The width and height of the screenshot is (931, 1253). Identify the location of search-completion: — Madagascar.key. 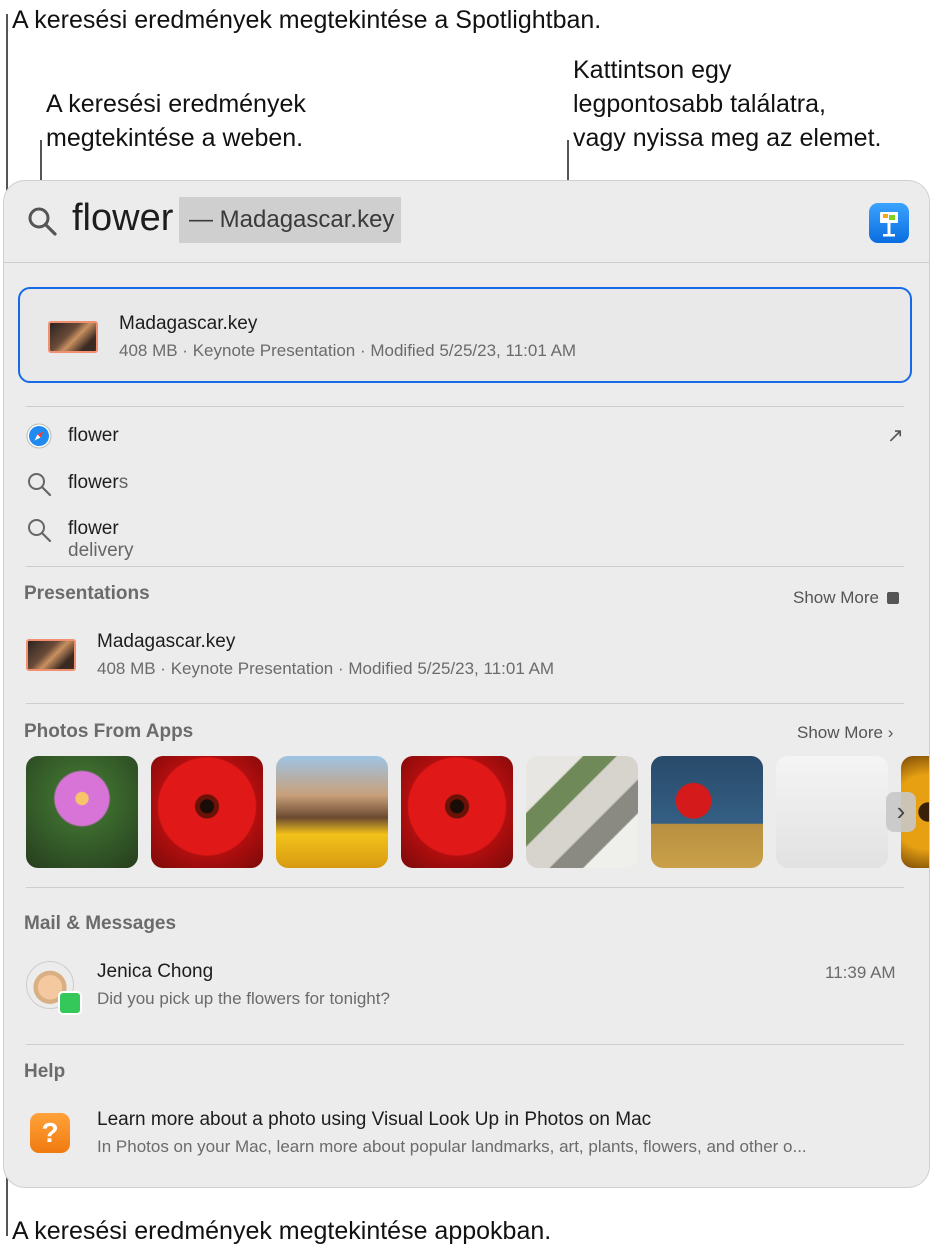
(290, 220).